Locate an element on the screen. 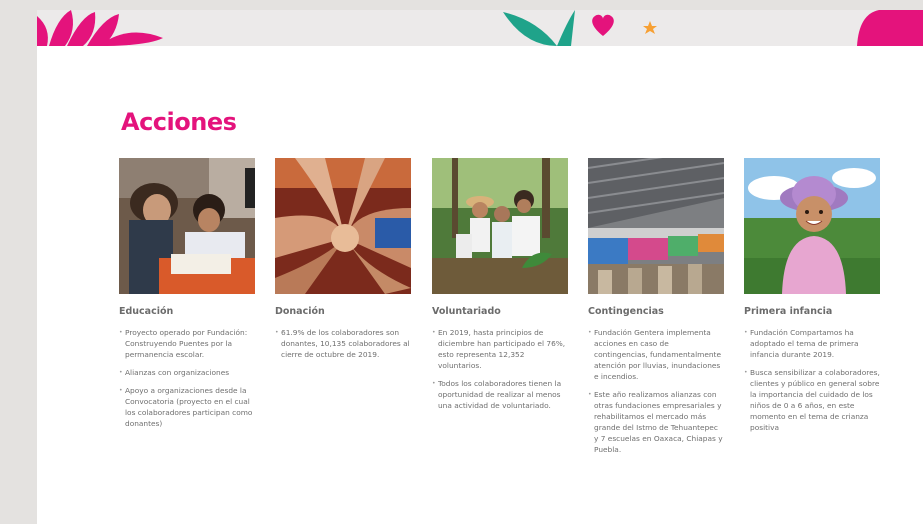 The width and height of the screenshot is (923, 524). market-photo is located at coordinates (656, 226).